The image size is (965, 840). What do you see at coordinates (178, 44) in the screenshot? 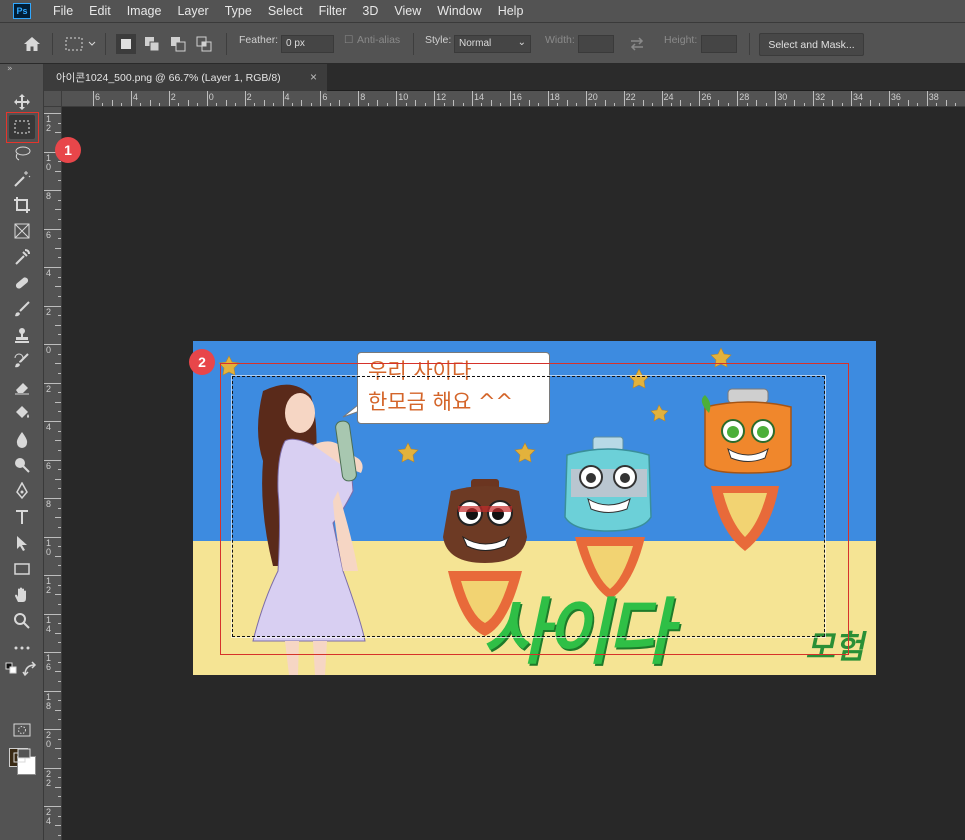
I see `subtract-from-selection-icon` at bounding box center [178, 44].